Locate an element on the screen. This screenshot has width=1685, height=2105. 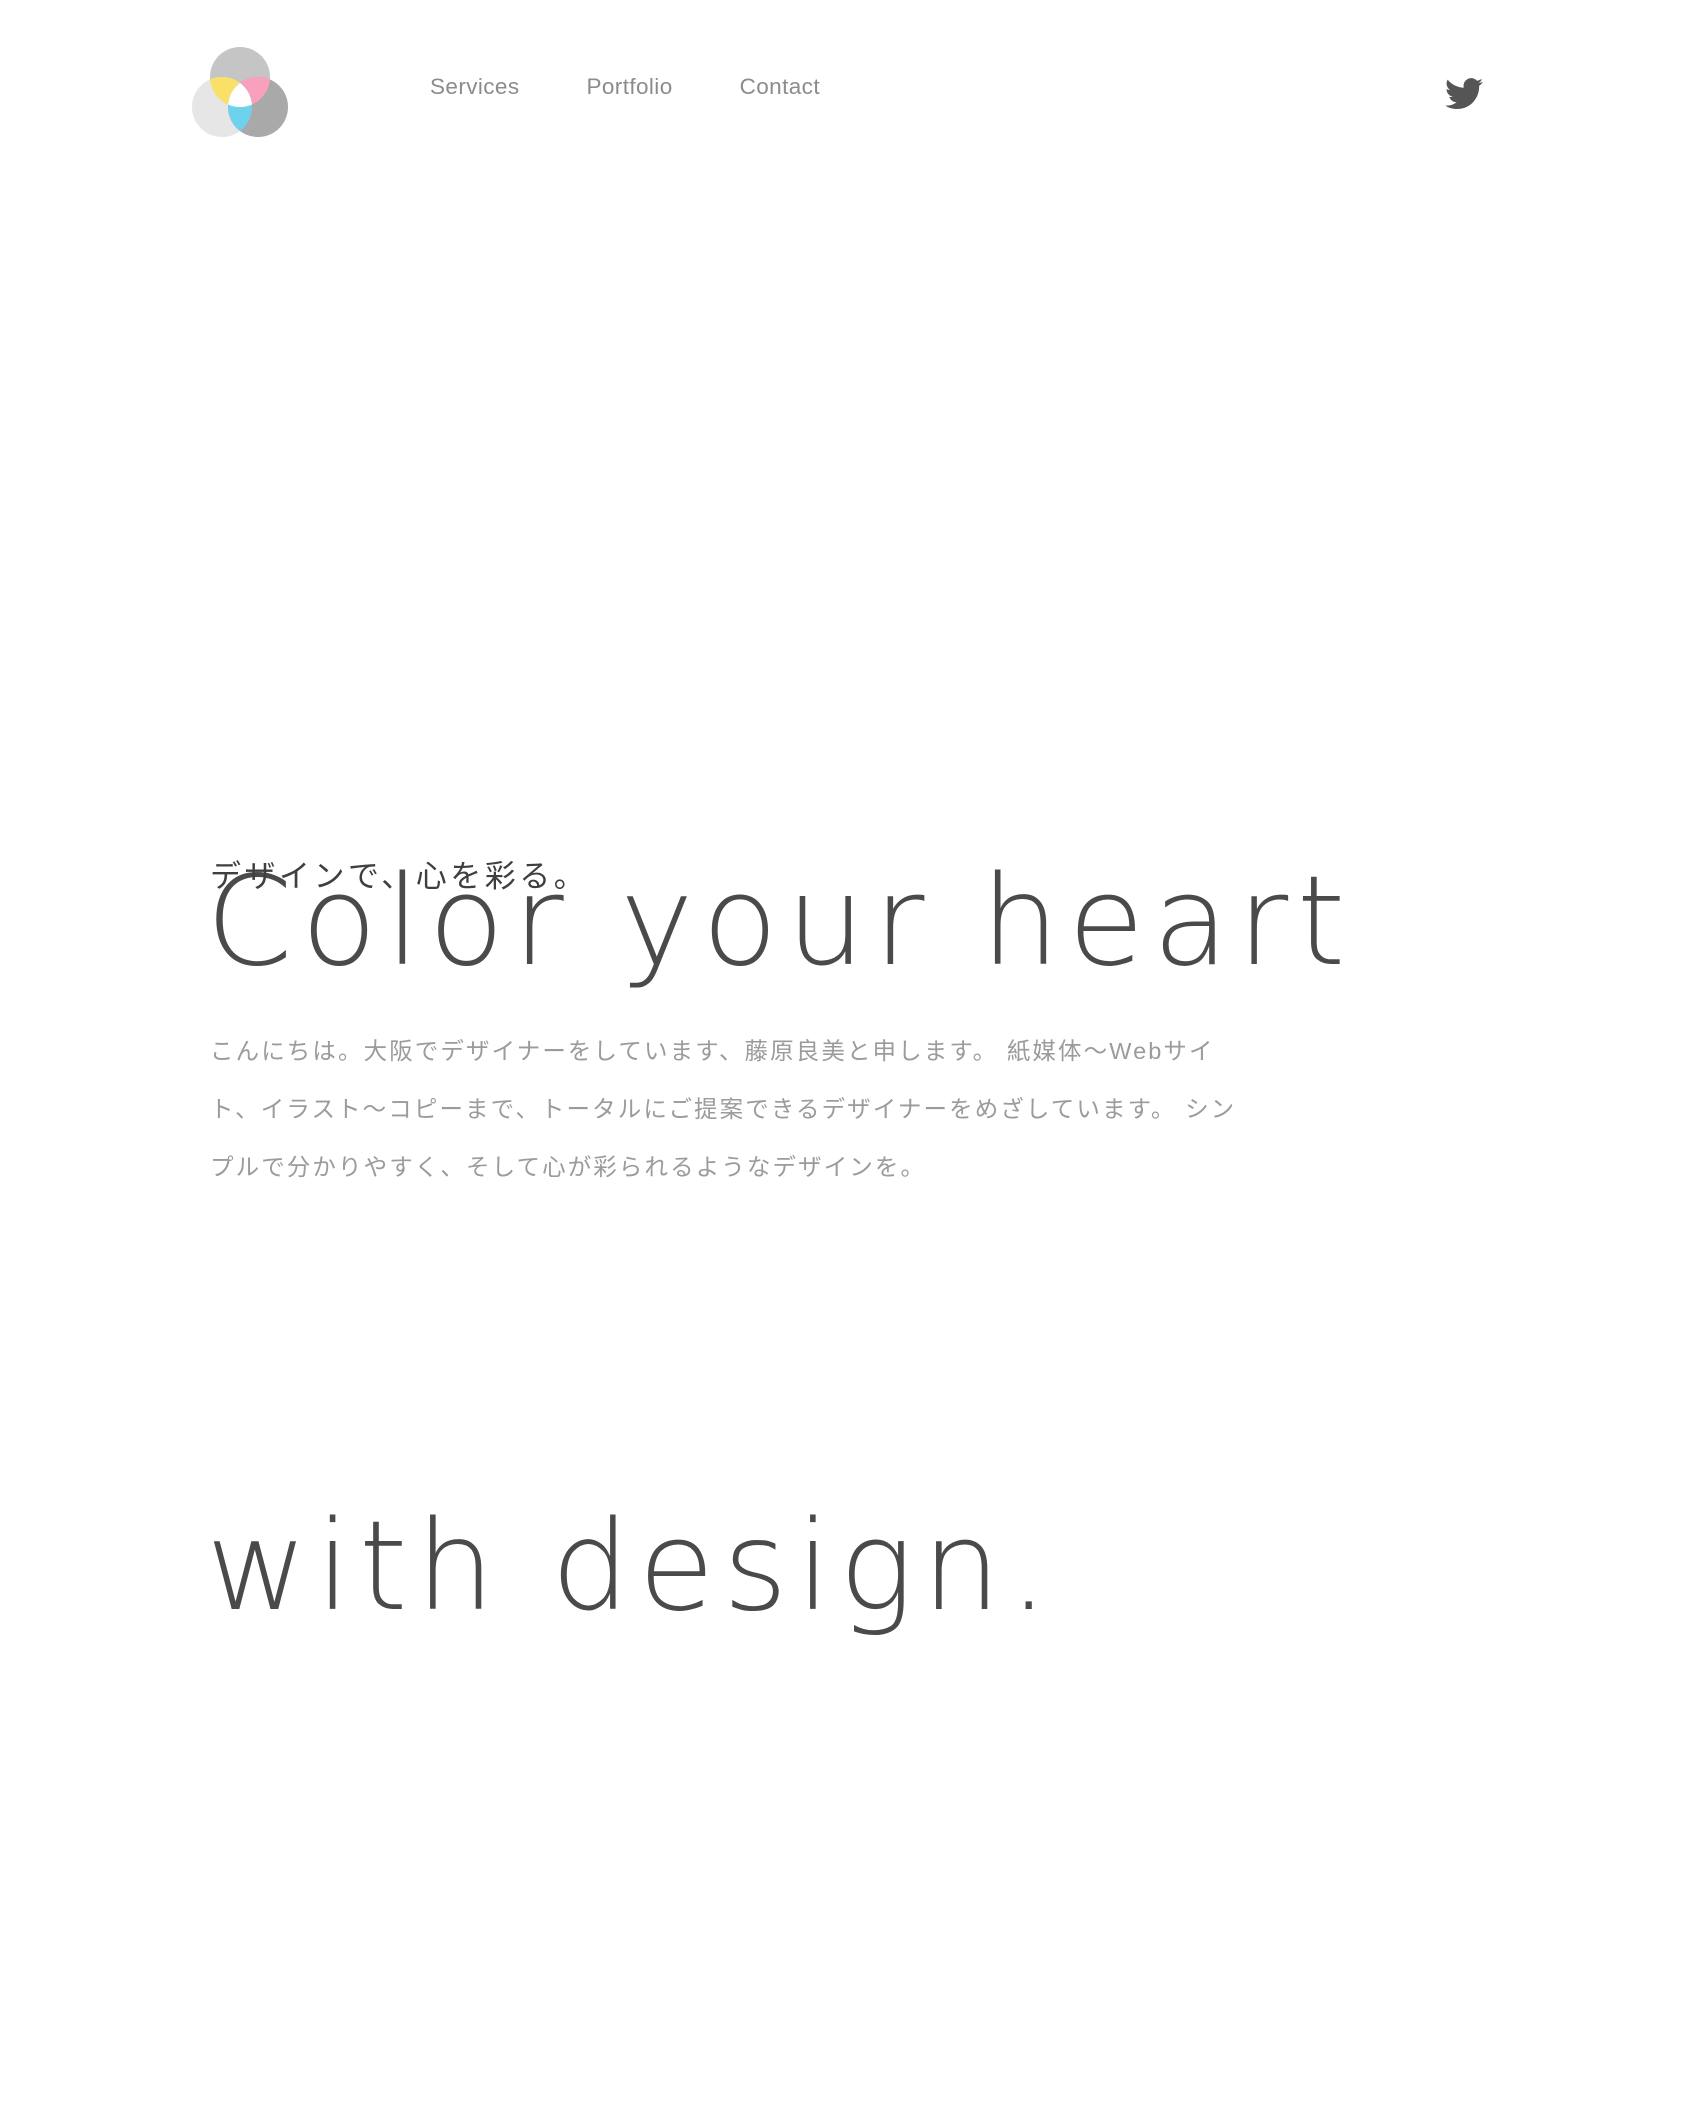
venn-circles-icon is located at coordinates (240, 92).